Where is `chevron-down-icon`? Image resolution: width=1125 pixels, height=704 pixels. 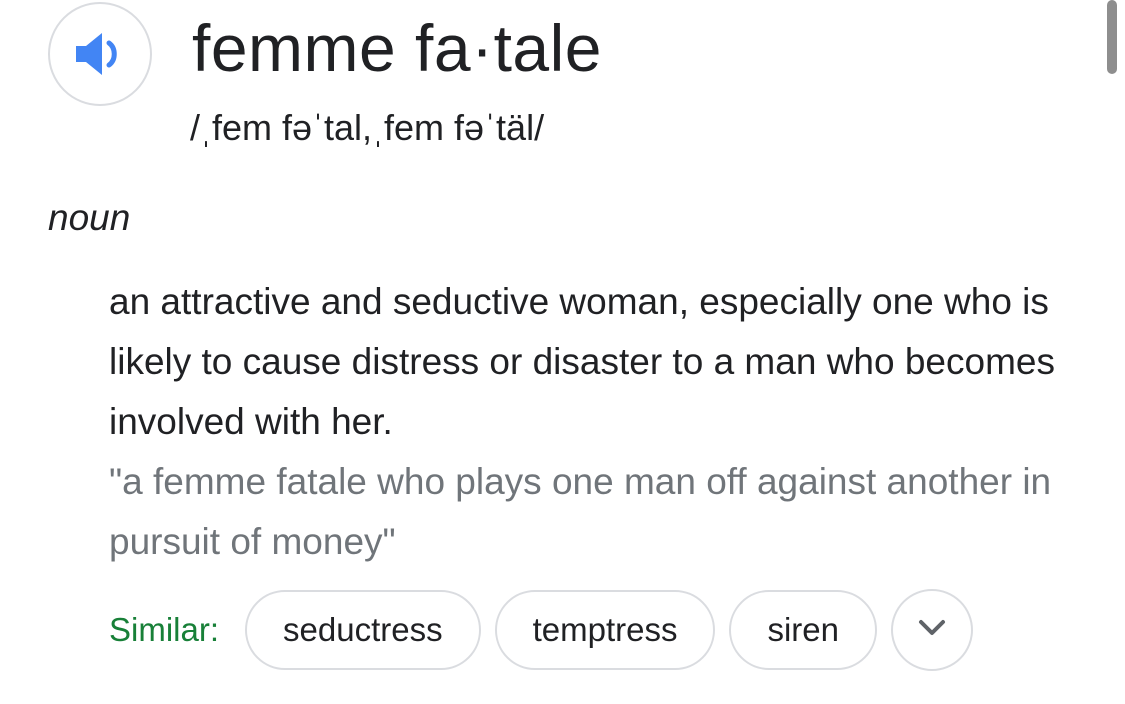 chevron-down-icon is located at coordinates (932, 630).